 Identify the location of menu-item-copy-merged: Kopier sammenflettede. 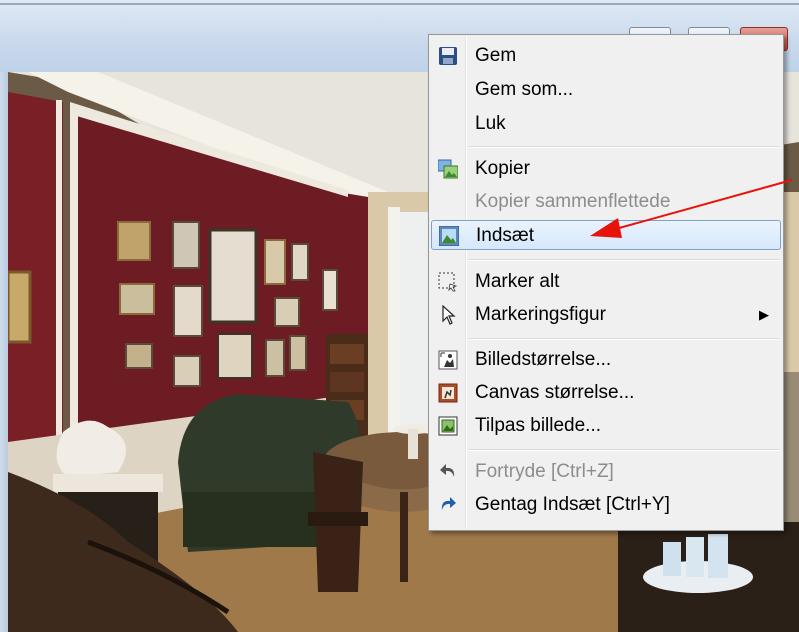
(606, 202).